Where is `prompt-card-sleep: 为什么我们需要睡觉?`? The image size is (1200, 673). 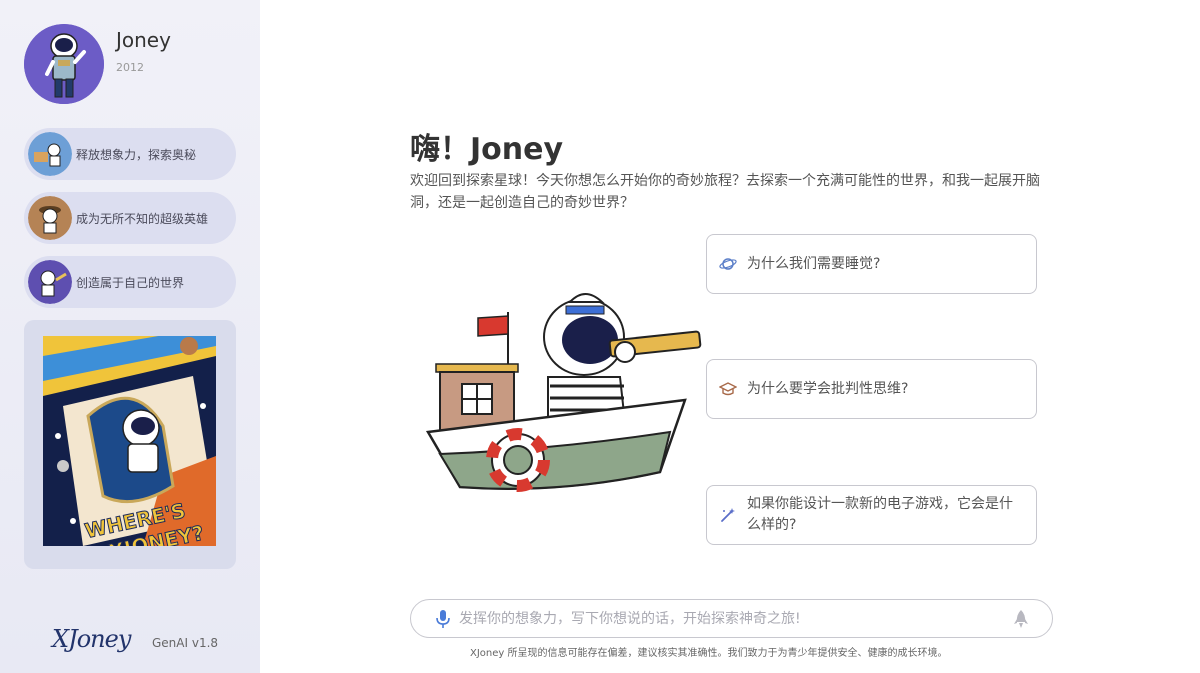 prompt-card-sleep: 为什么我们需要睡觉? is located at coordinates (871, 264).